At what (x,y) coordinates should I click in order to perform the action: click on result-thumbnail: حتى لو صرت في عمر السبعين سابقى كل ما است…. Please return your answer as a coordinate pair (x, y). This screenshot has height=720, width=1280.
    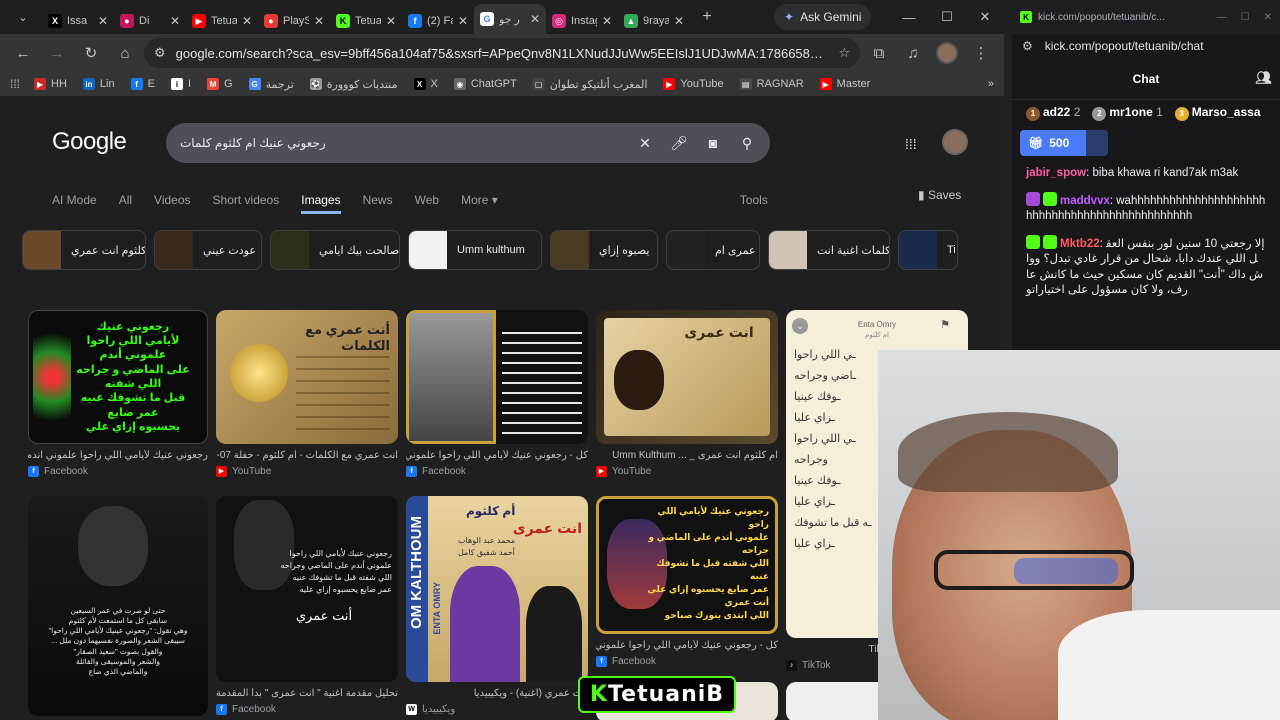
    Looking at the image, I should click on (118, 606).